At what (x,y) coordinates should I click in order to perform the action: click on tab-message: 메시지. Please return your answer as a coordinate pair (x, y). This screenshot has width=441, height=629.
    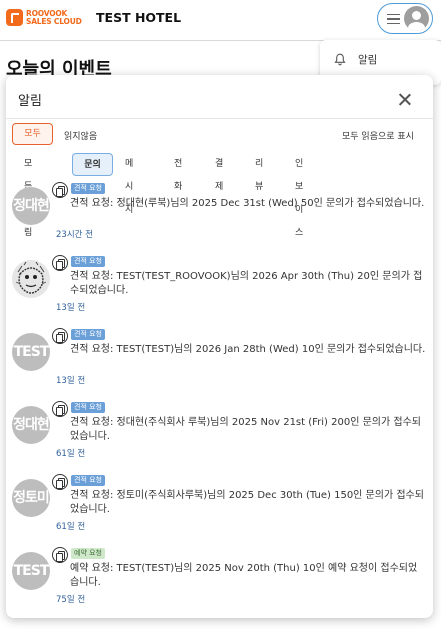
    Looking at the image, I should click on (129, 184).